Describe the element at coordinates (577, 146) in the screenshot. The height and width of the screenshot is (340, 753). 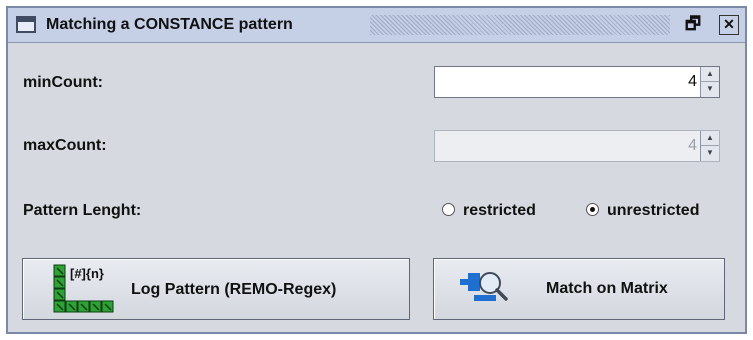
I see `maxcount-spinner: 4 ▲ ▼` at that location.